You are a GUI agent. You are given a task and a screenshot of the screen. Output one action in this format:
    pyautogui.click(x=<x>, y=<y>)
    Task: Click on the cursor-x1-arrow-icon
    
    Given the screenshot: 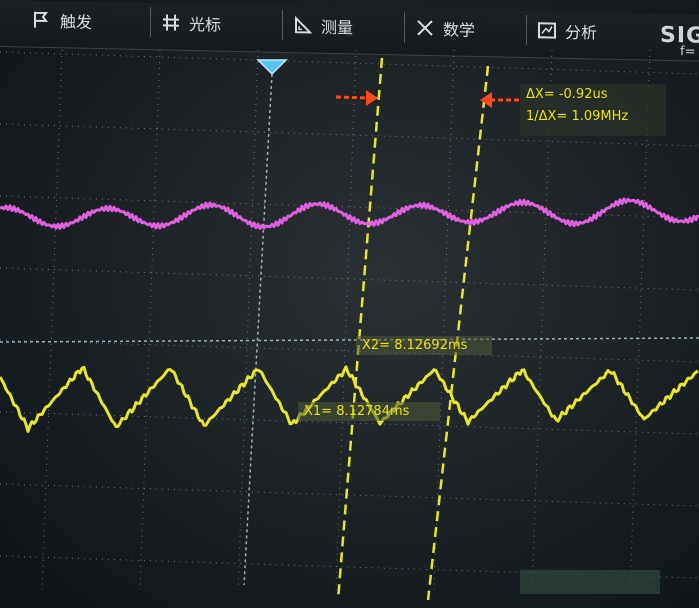 What is the action you would take?
    pyautogui.click(x=356, y=98)
    